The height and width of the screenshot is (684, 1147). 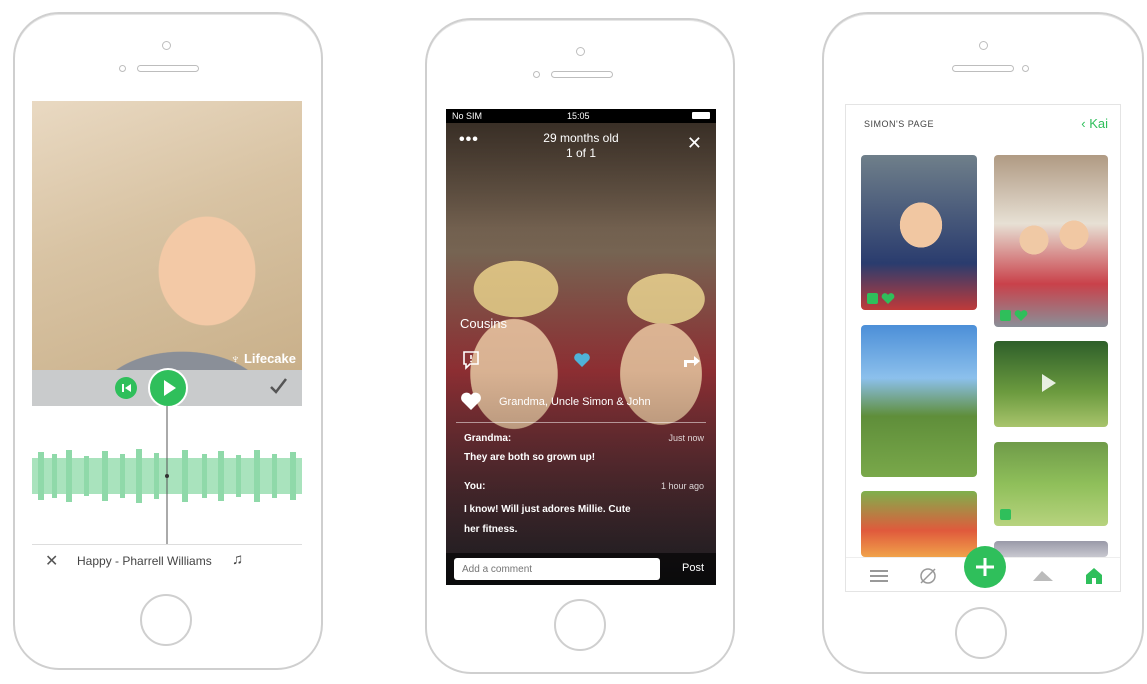 I want to click on home-icon, so click(x=1094, y=576).